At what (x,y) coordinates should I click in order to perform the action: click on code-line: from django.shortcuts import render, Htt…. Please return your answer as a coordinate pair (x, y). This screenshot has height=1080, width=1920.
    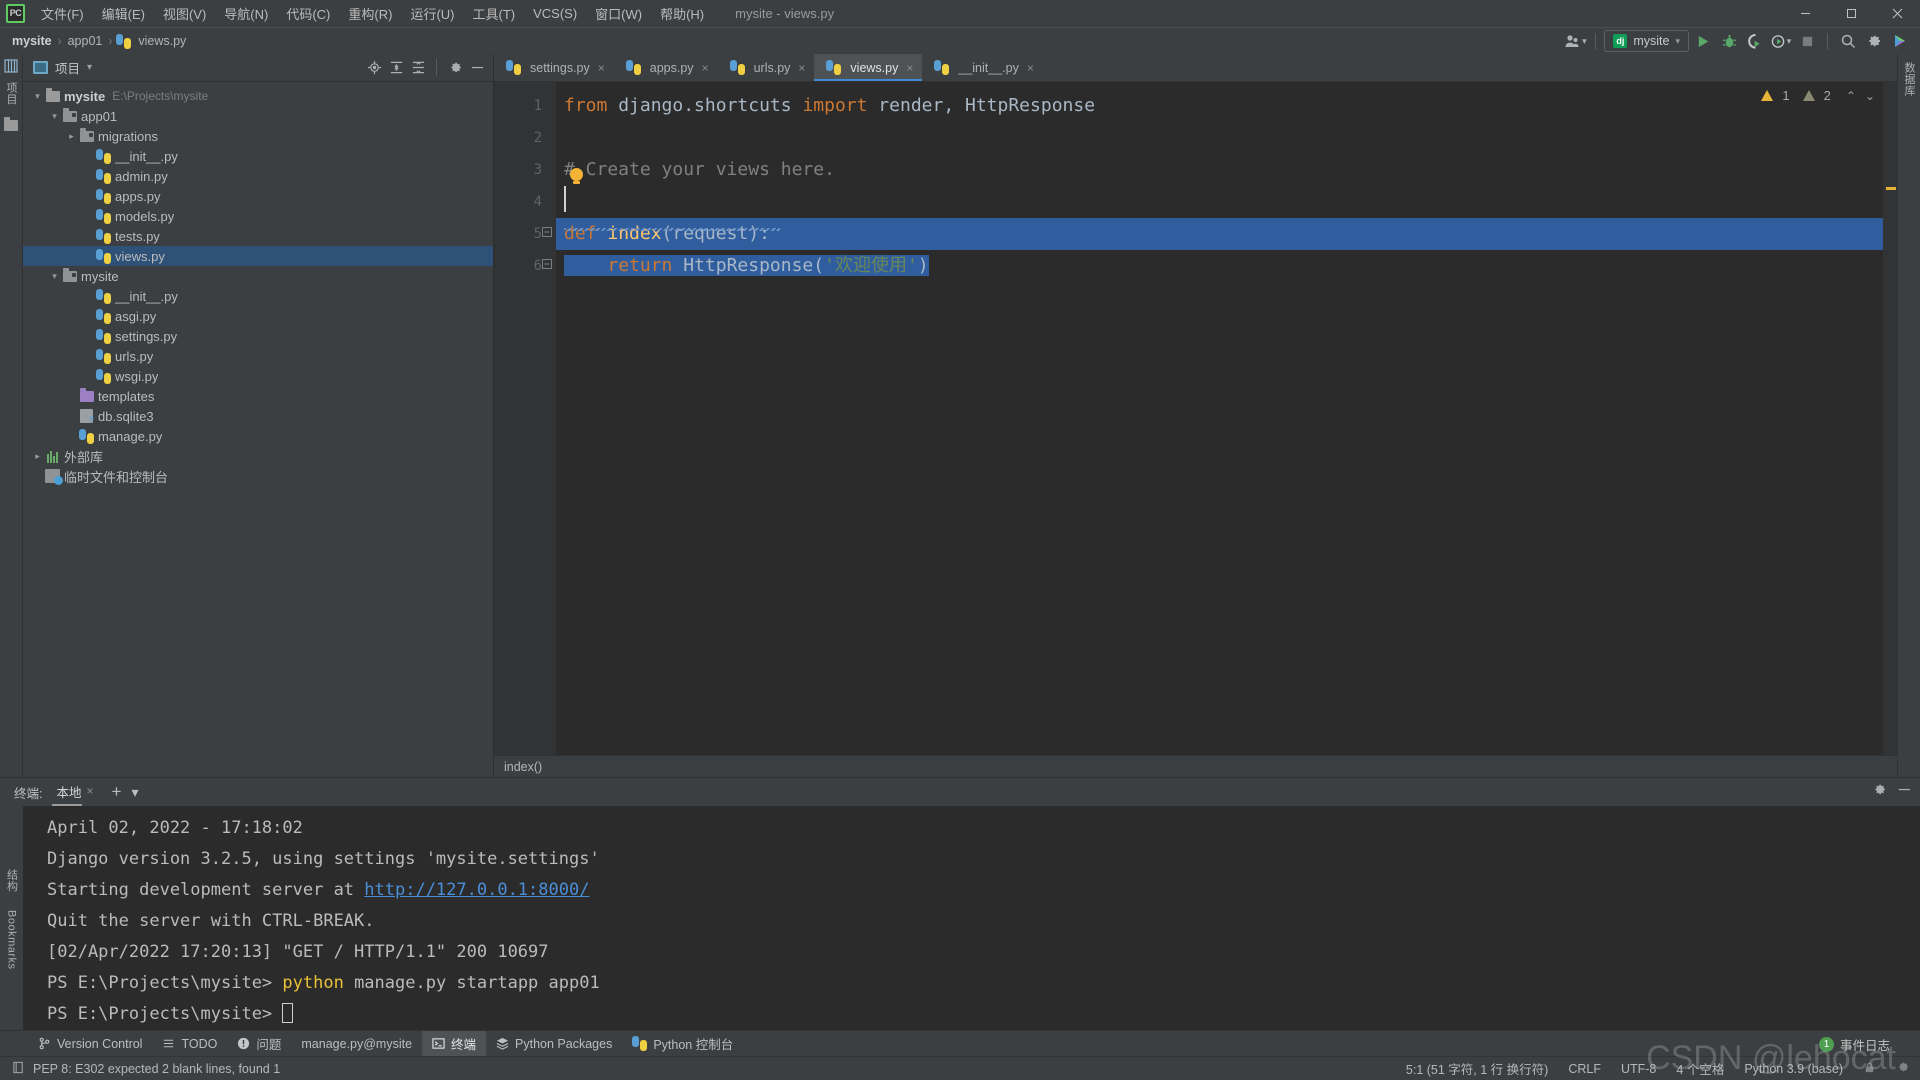
    Looking at the image, I should click on (1219, 106).